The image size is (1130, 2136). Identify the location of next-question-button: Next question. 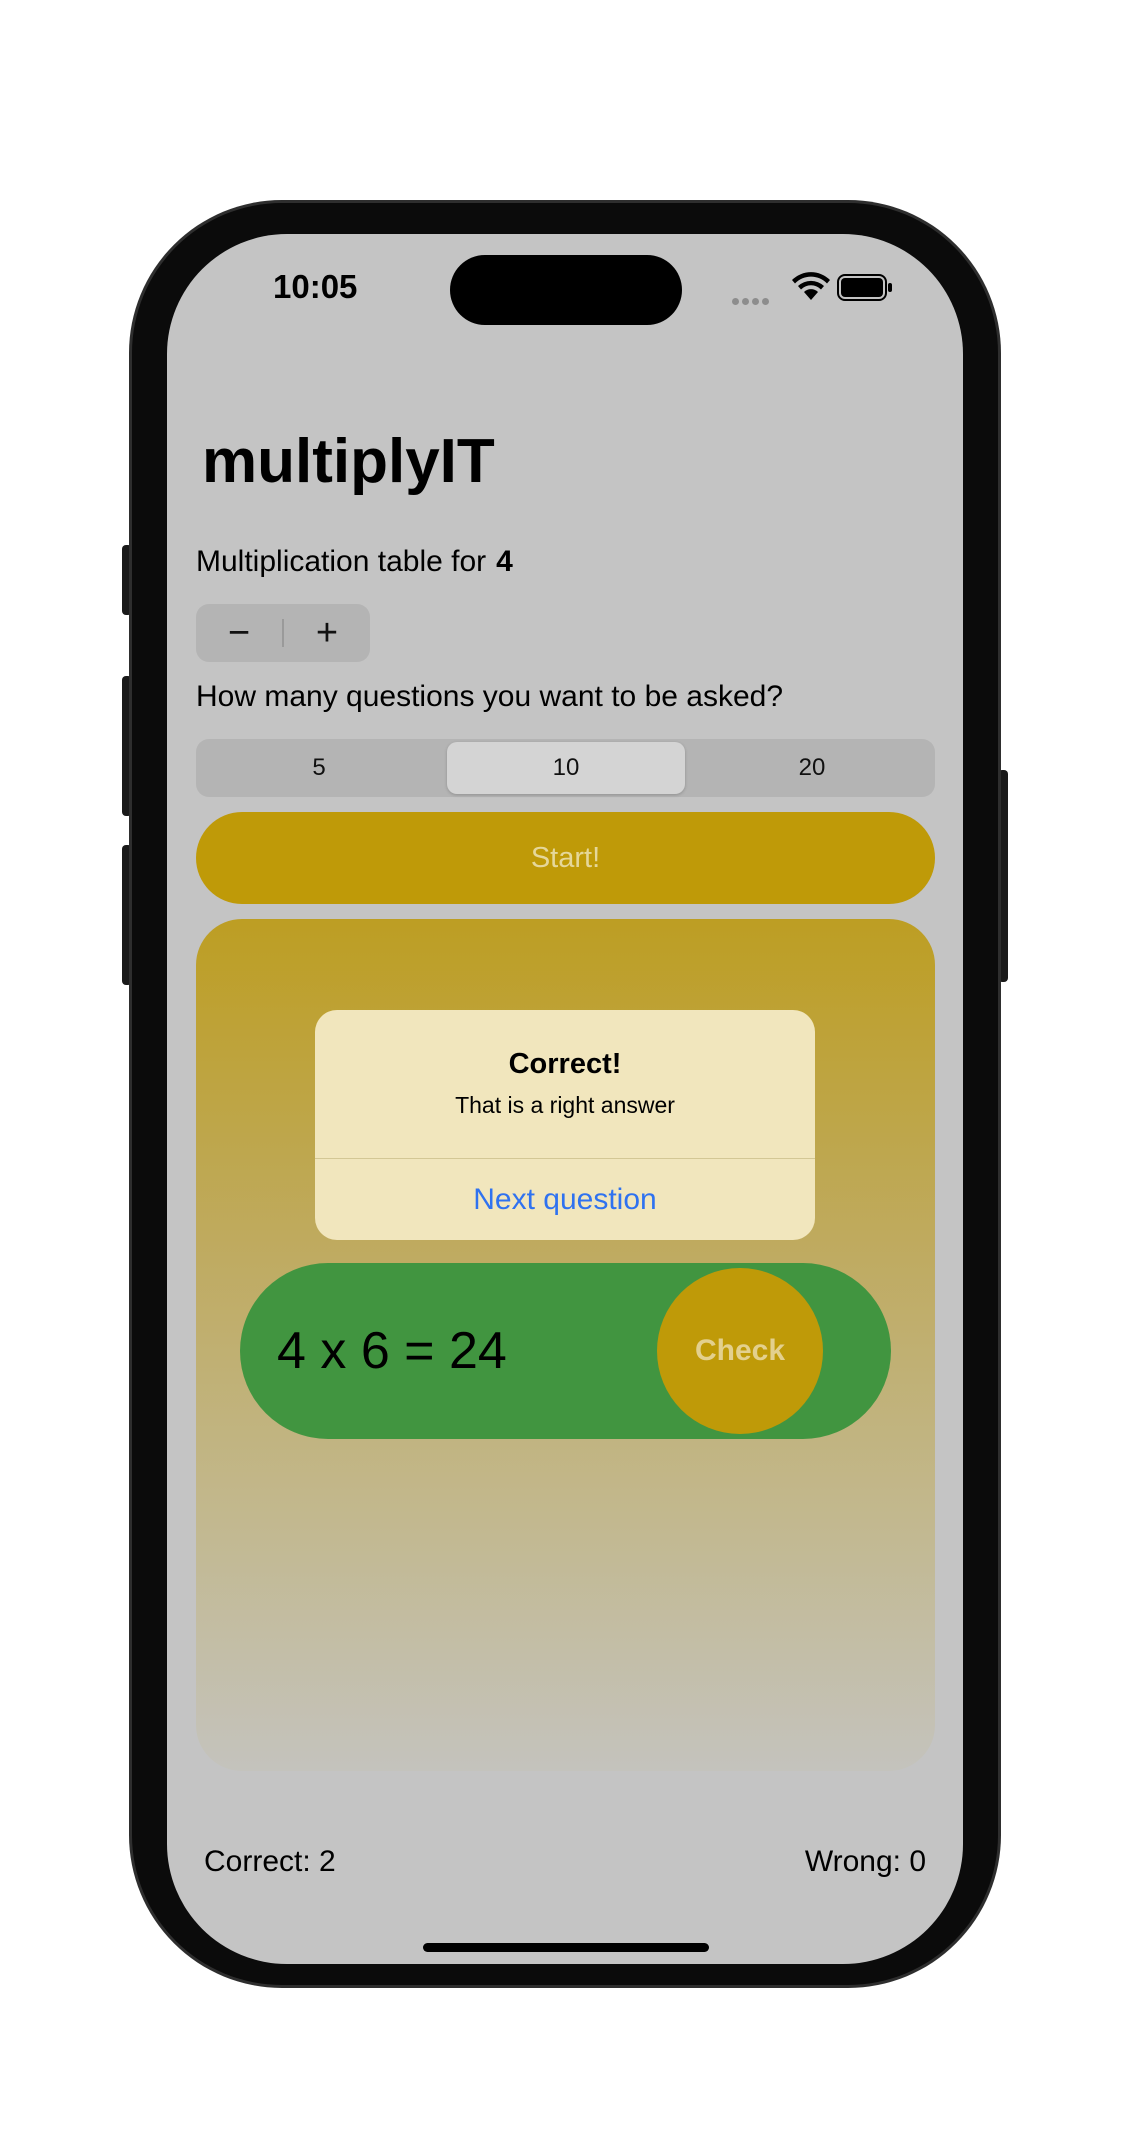
(565, 1199).